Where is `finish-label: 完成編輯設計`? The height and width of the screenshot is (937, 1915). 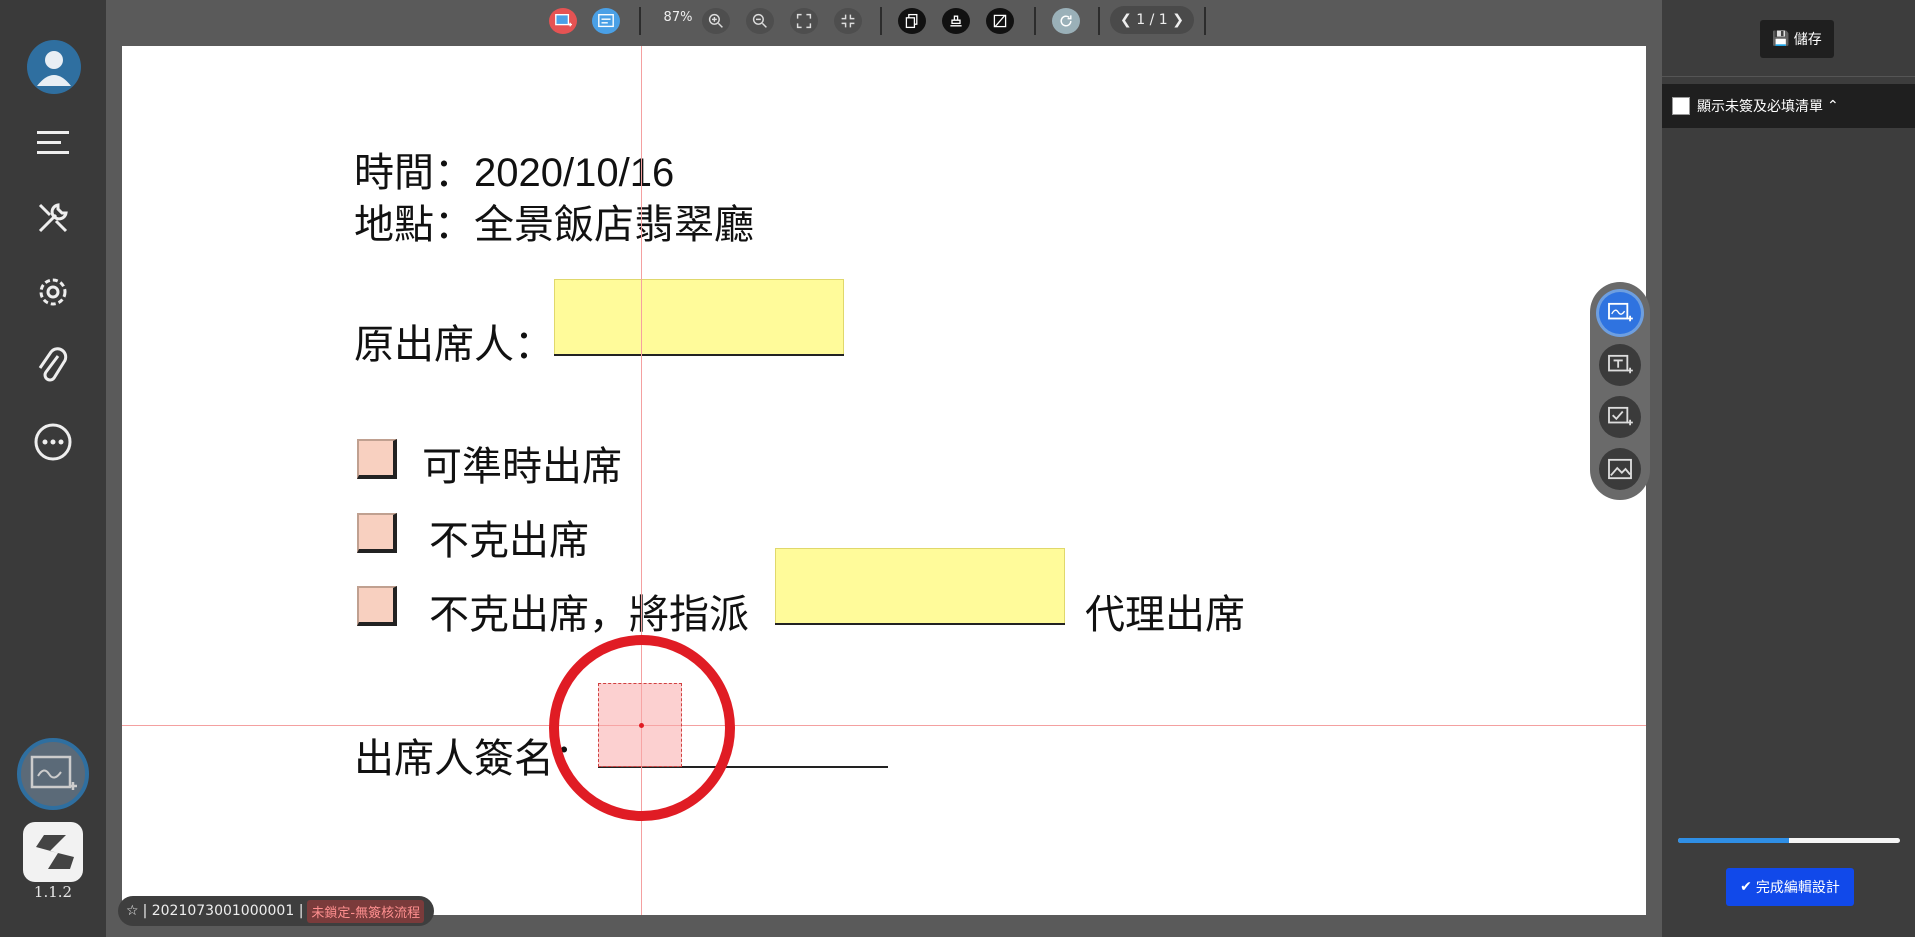
finish-label: 完成編輯設計 is located at coordinates (1797, 888).